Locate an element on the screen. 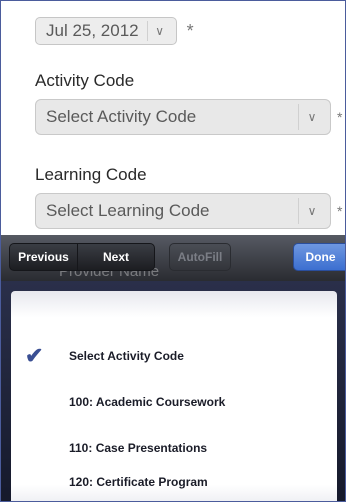 The width and height of the screenshot is (348, 504). picker-option-label: 120: Certificate Program is located at coordinates (138, 482).